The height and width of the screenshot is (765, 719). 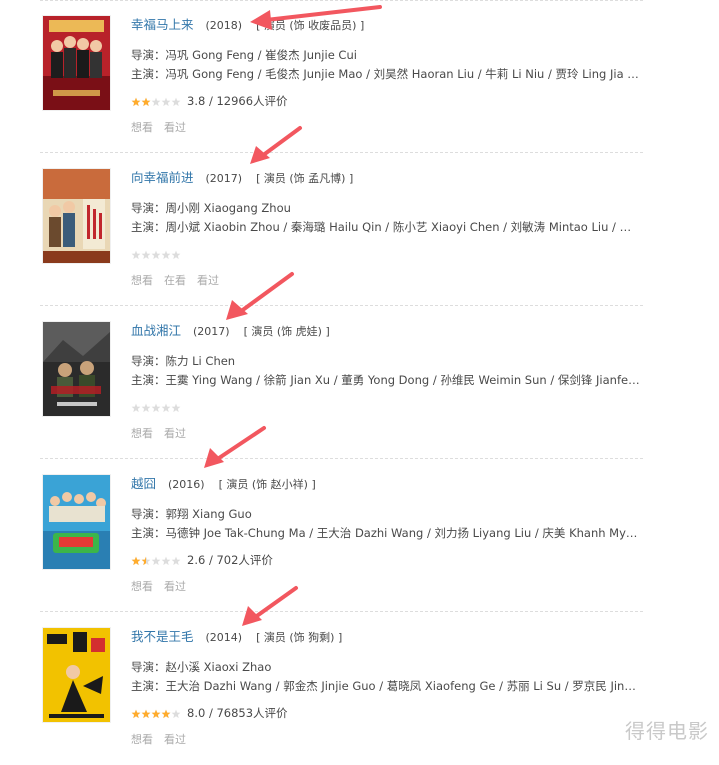 What do you see at coordinates (162, 636) in the screenshot?
I see `film-title-link: 我不是王毛` at bounding box center [162, 636].